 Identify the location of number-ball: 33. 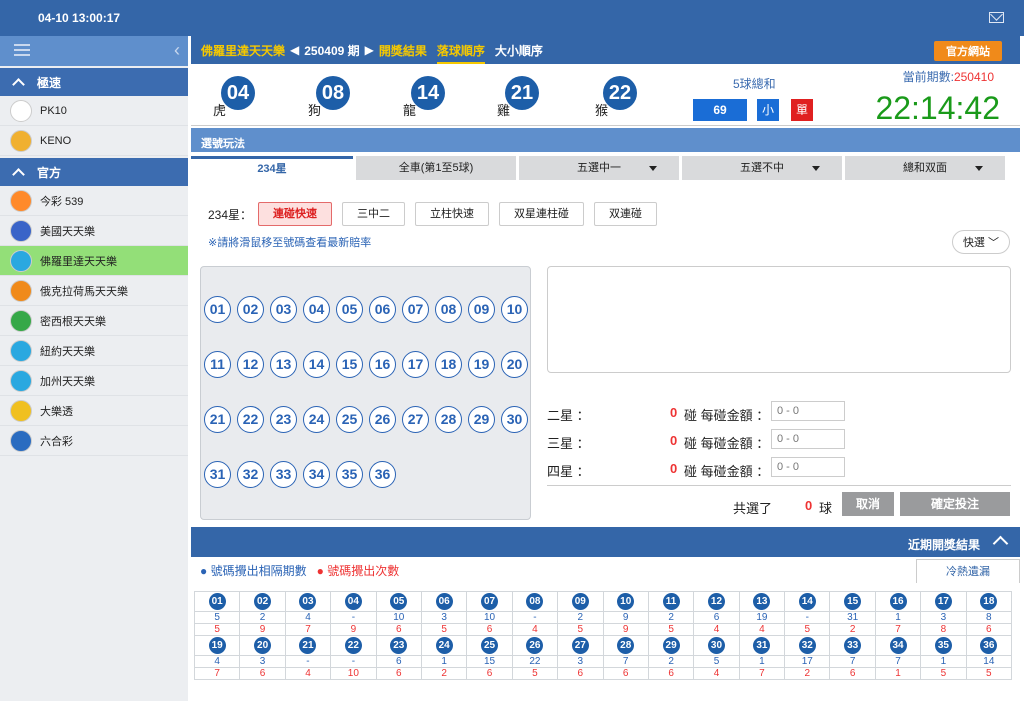
(283, 474).